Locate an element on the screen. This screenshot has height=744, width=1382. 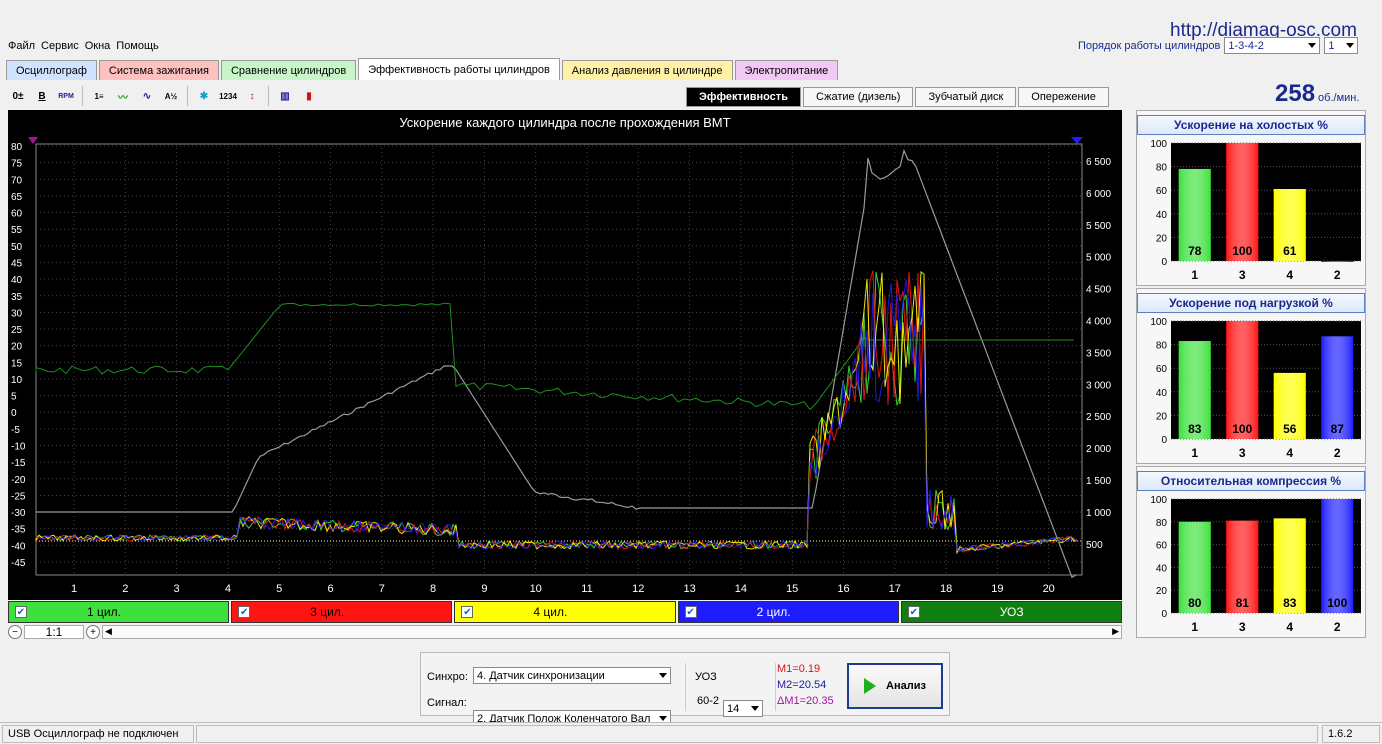
sync-select: 4. Датчик синхронизации is located at coordinates (572, 675).